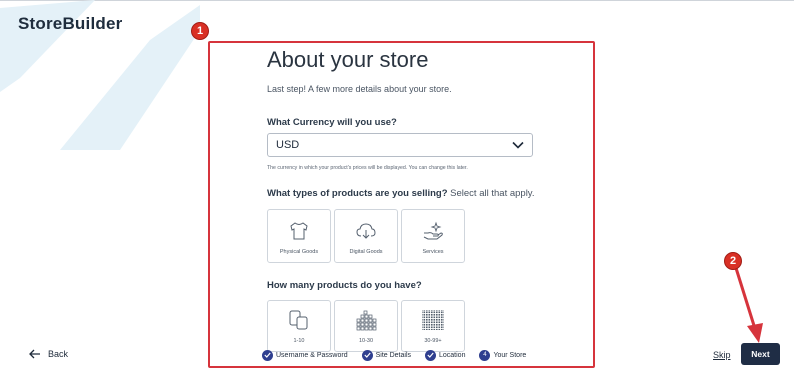  What do you see at coordinates (748, 305) in the screenshot?
I see `annotation-arrow` at bounding box center [748, 305].